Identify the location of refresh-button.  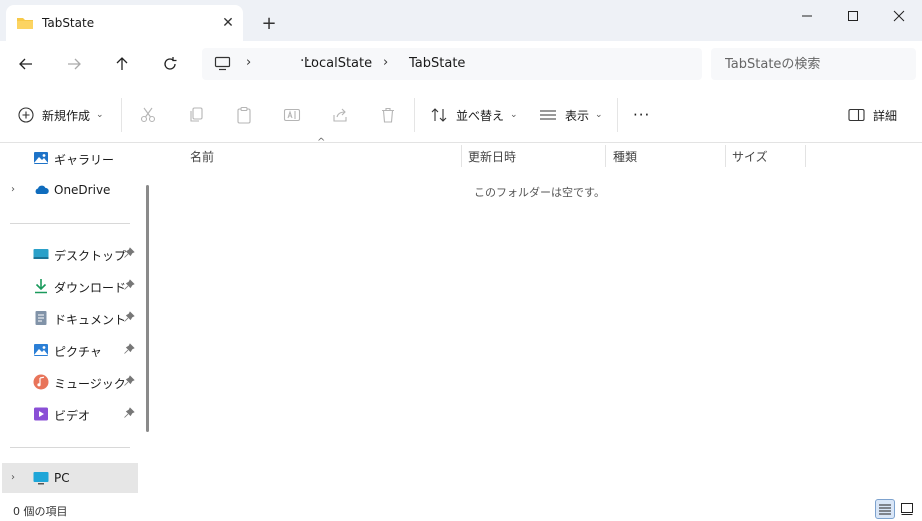
(170, 64).